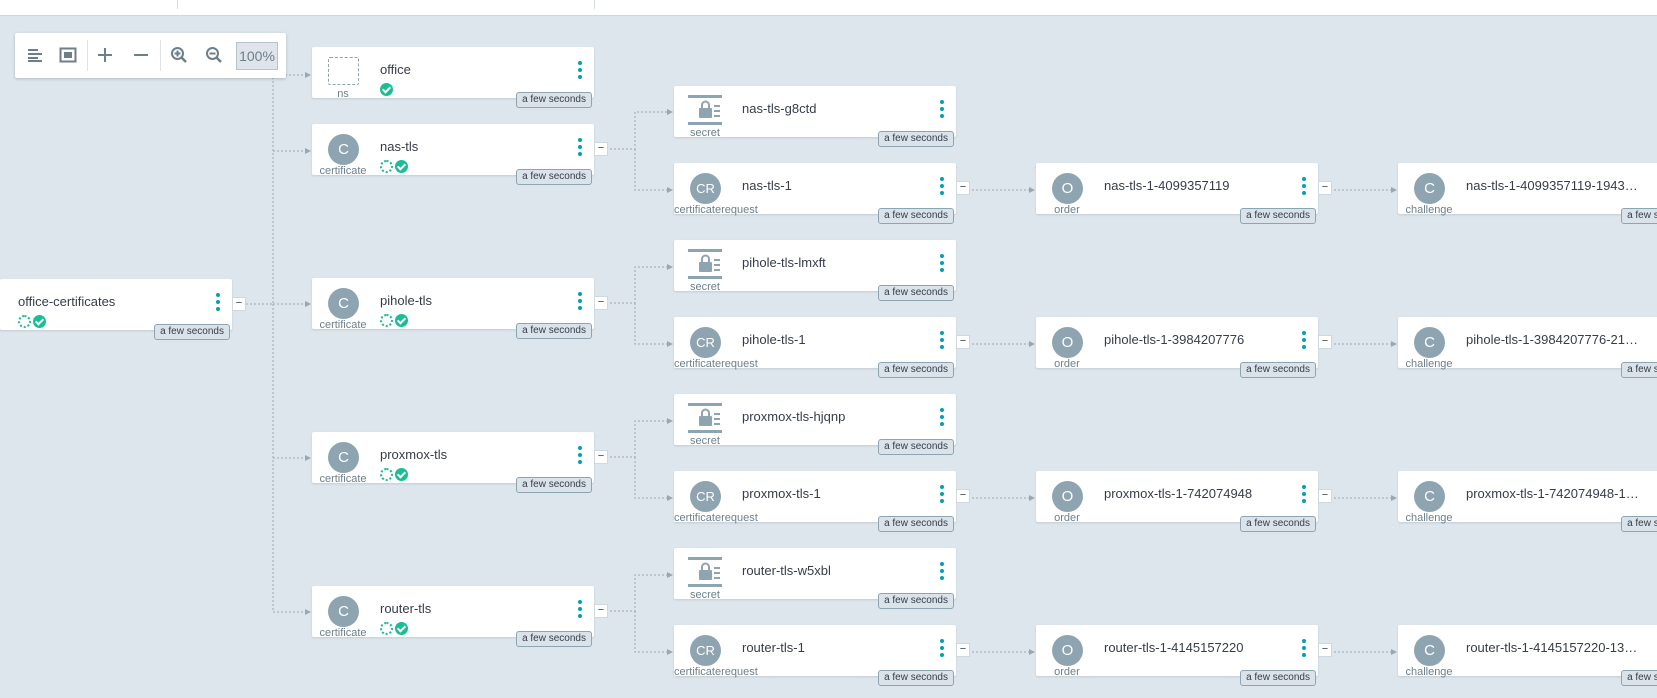  I want to click on node-office-certificates: office-certificates a few seconds, so click(116, 309).